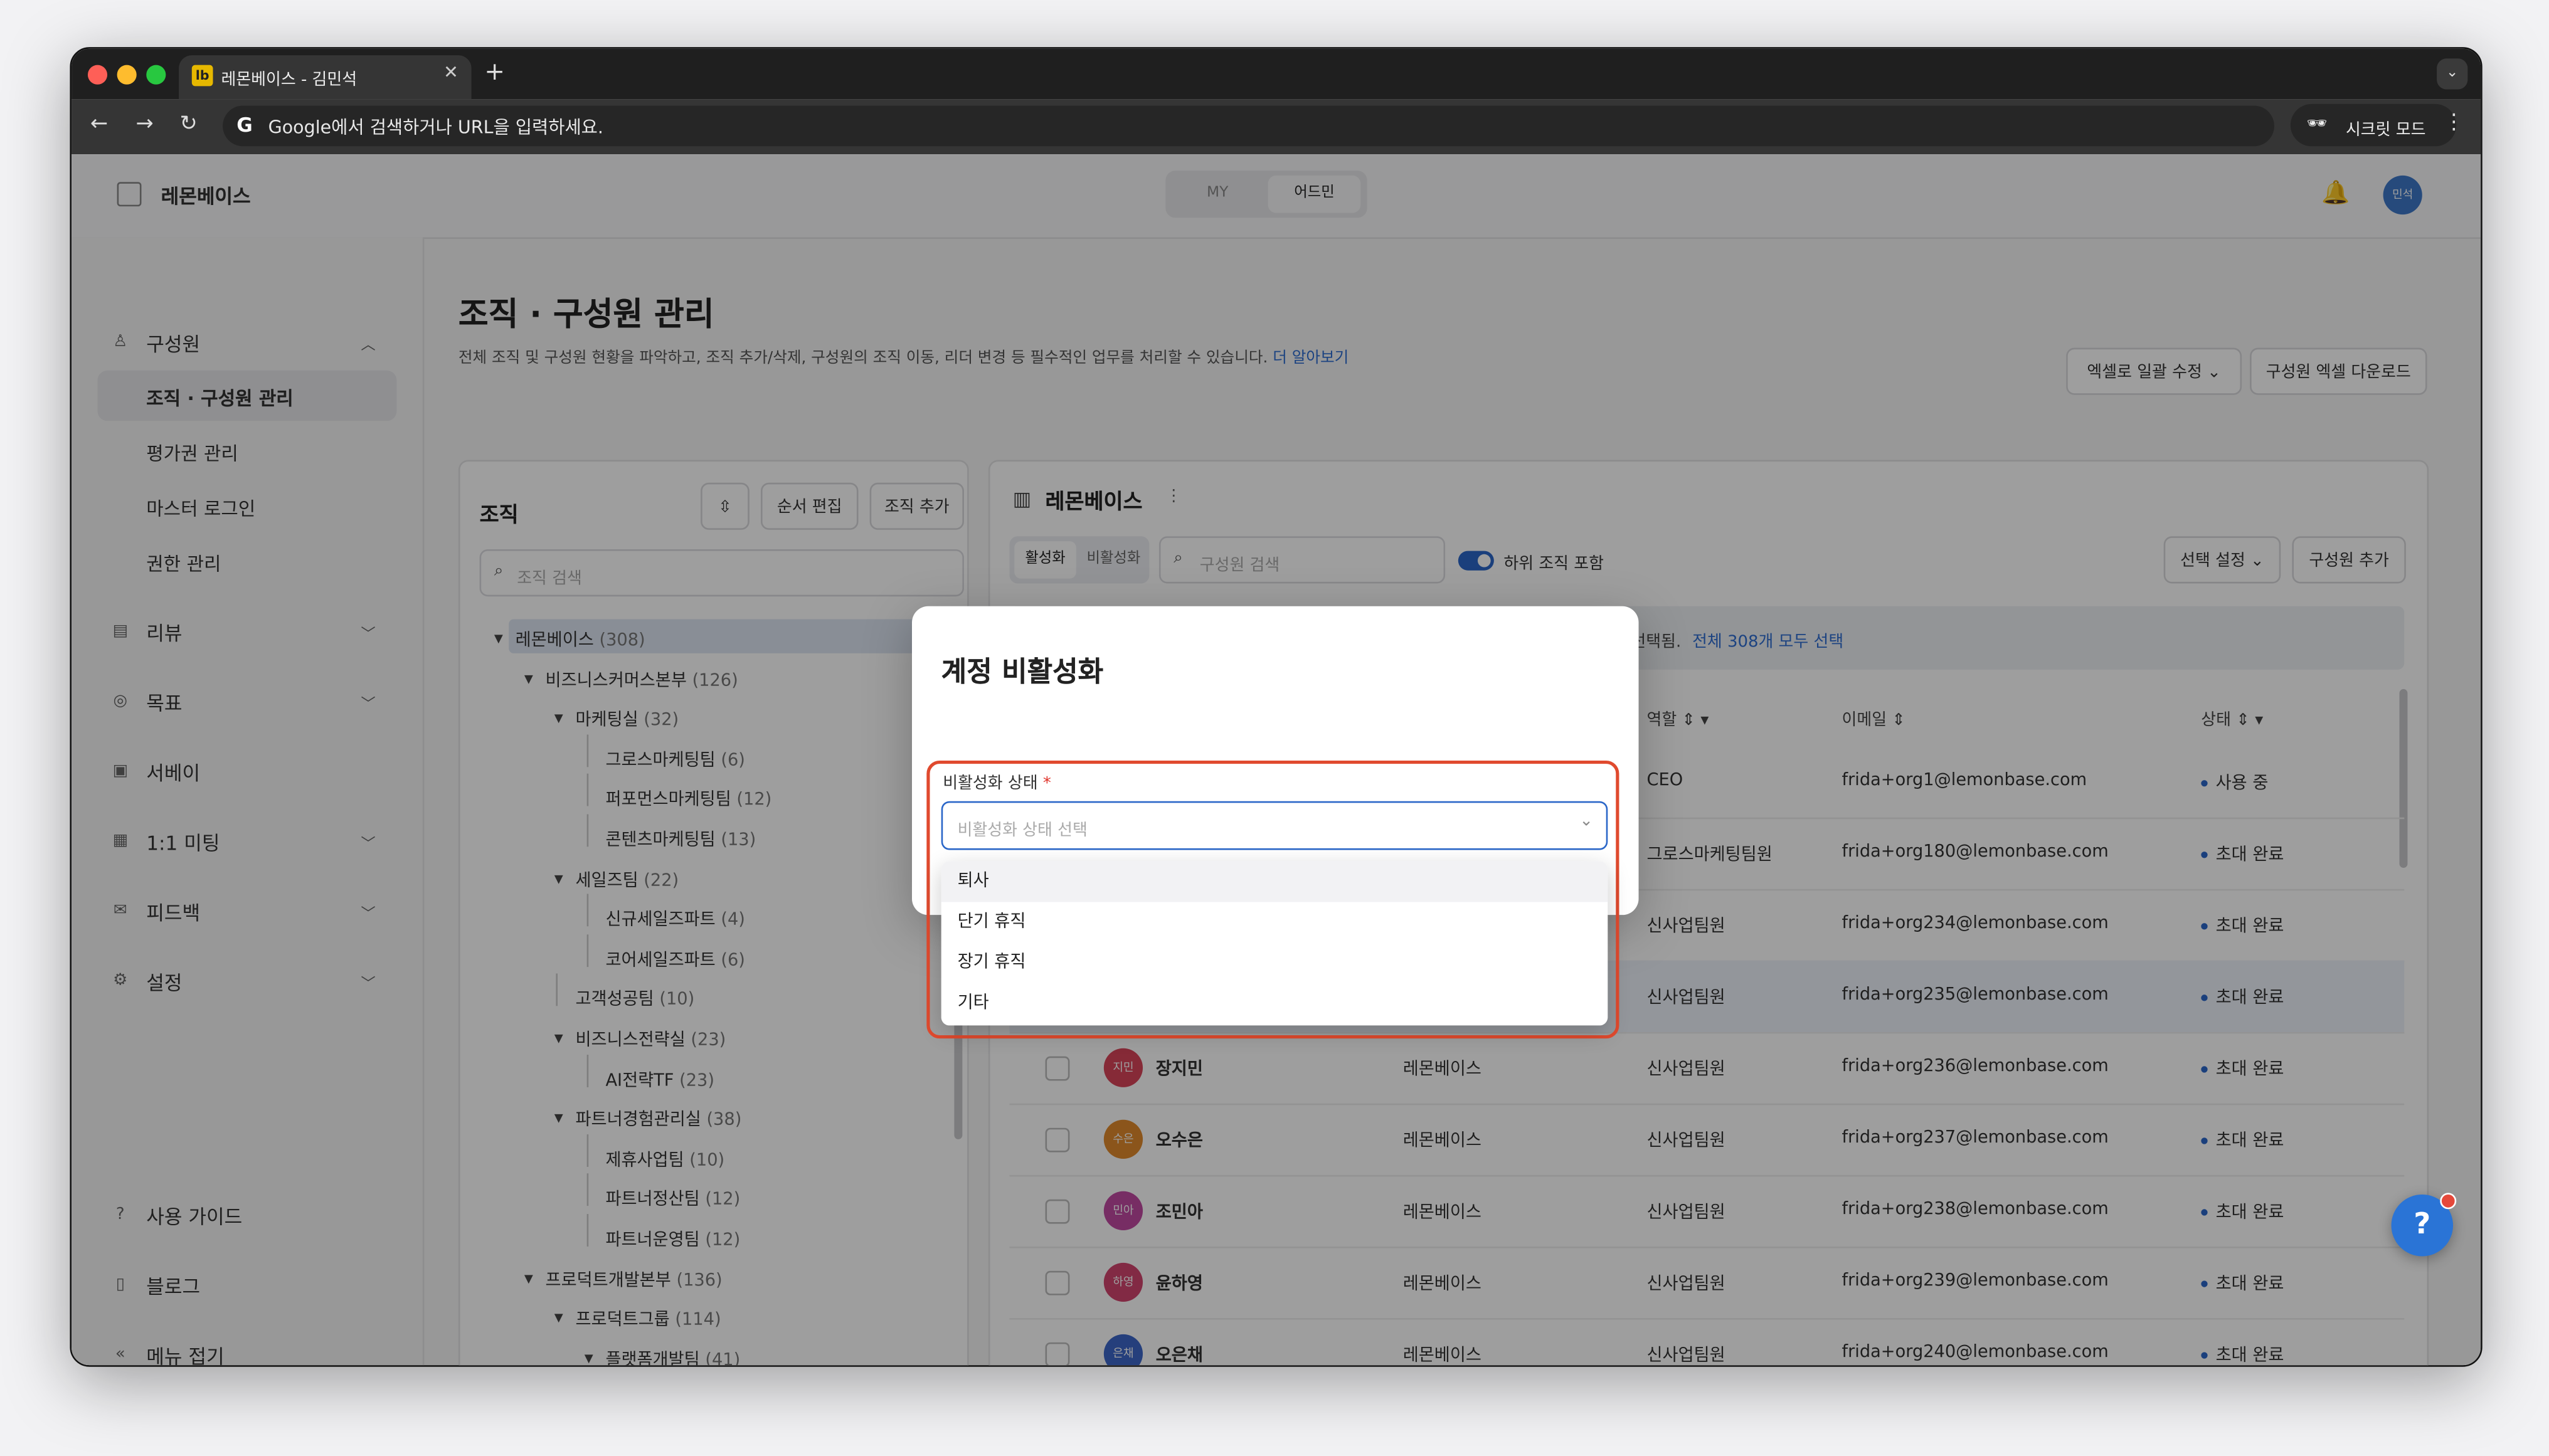 The image size is (2549, 1456). I want to click on status-dropdown: 퇴사 단기 휴직 장기 휴직 기타, so click(1274, 944).